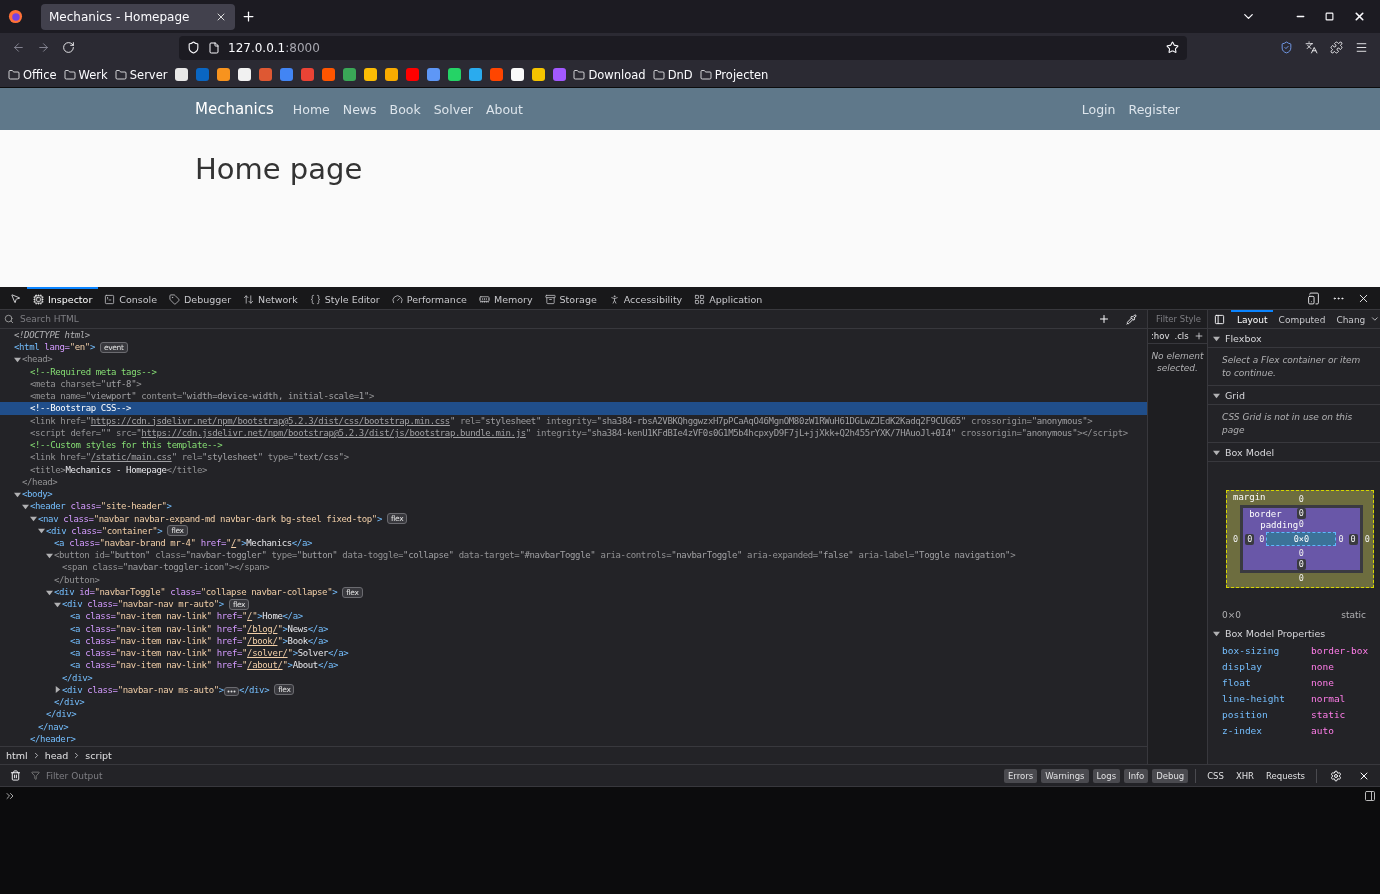 This screenshot has width=1380, height=894. What do you see at coordinates (234, 109) in the screenshot?
I see `site-brand: Mechanics` at bounding box center [234, 109].